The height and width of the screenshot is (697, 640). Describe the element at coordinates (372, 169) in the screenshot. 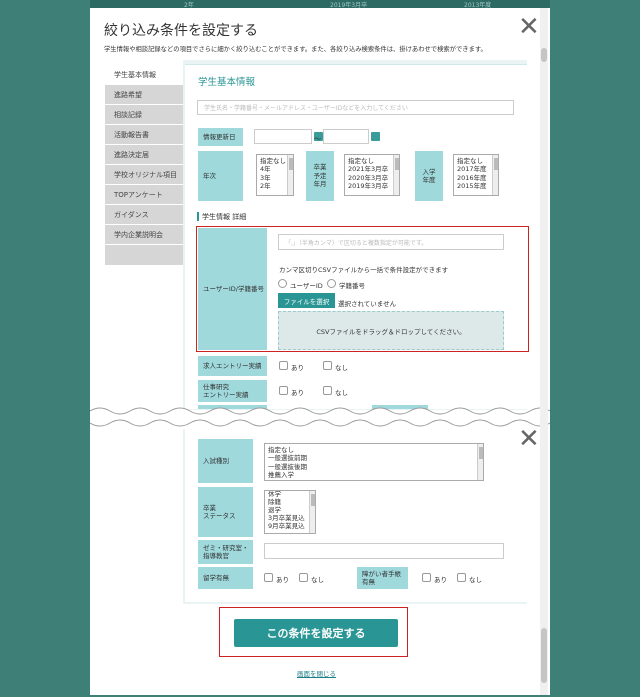

I see `option: 2021年3月卒` at that location.